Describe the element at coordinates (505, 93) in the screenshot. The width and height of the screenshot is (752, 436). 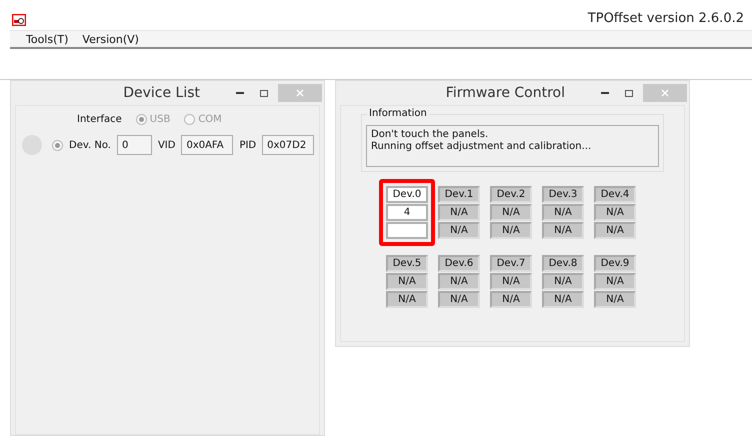
I see `window-title: Firmware Control` at that location.